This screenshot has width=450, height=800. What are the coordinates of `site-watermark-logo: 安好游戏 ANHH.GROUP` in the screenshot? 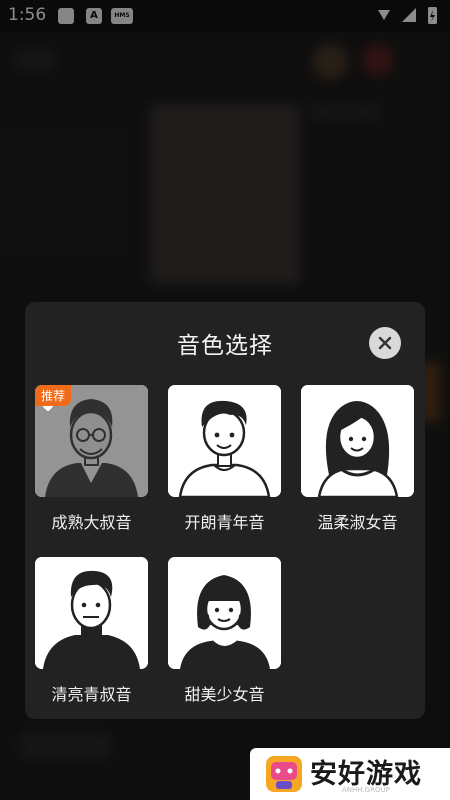 It's located at (350, 774).